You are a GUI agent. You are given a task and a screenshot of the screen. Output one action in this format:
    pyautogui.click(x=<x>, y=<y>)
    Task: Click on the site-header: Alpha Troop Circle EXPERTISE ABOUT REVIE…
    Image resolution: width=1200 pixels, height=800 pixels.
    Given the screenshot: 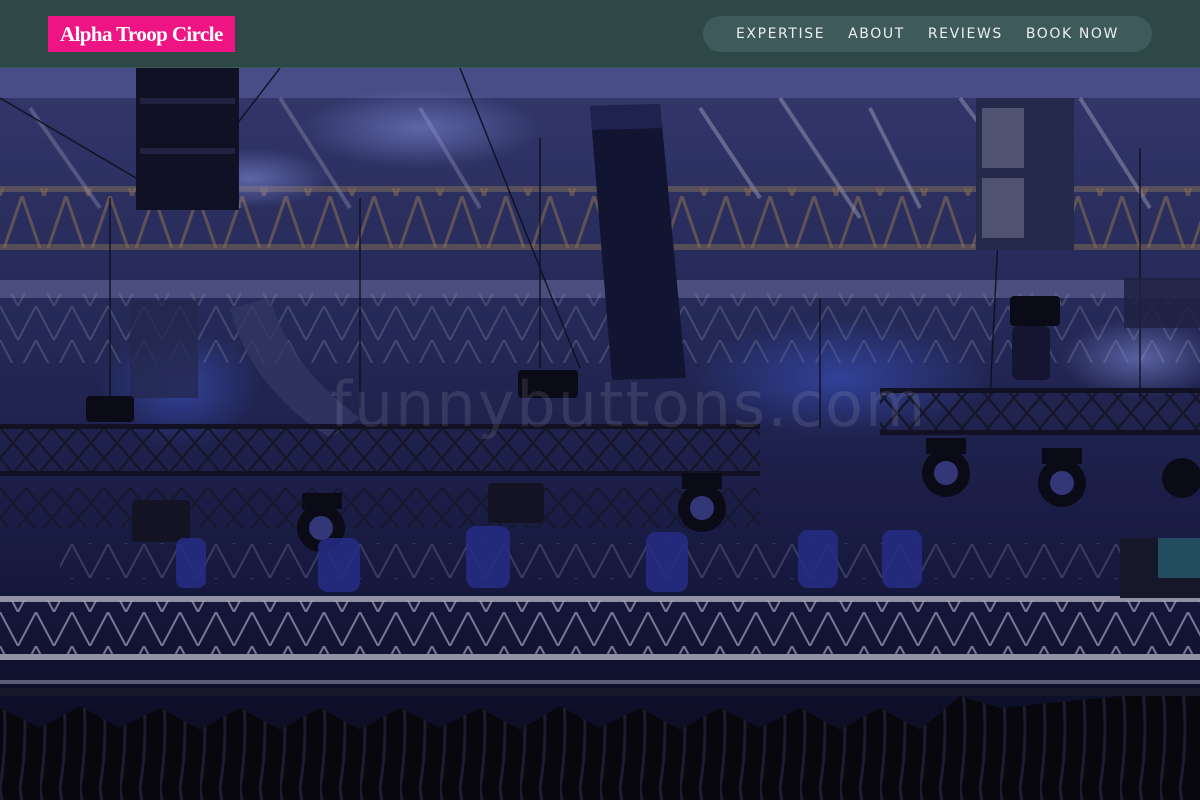 What is the action you would take?
    pyautogui.click(x=600, y=34)
    